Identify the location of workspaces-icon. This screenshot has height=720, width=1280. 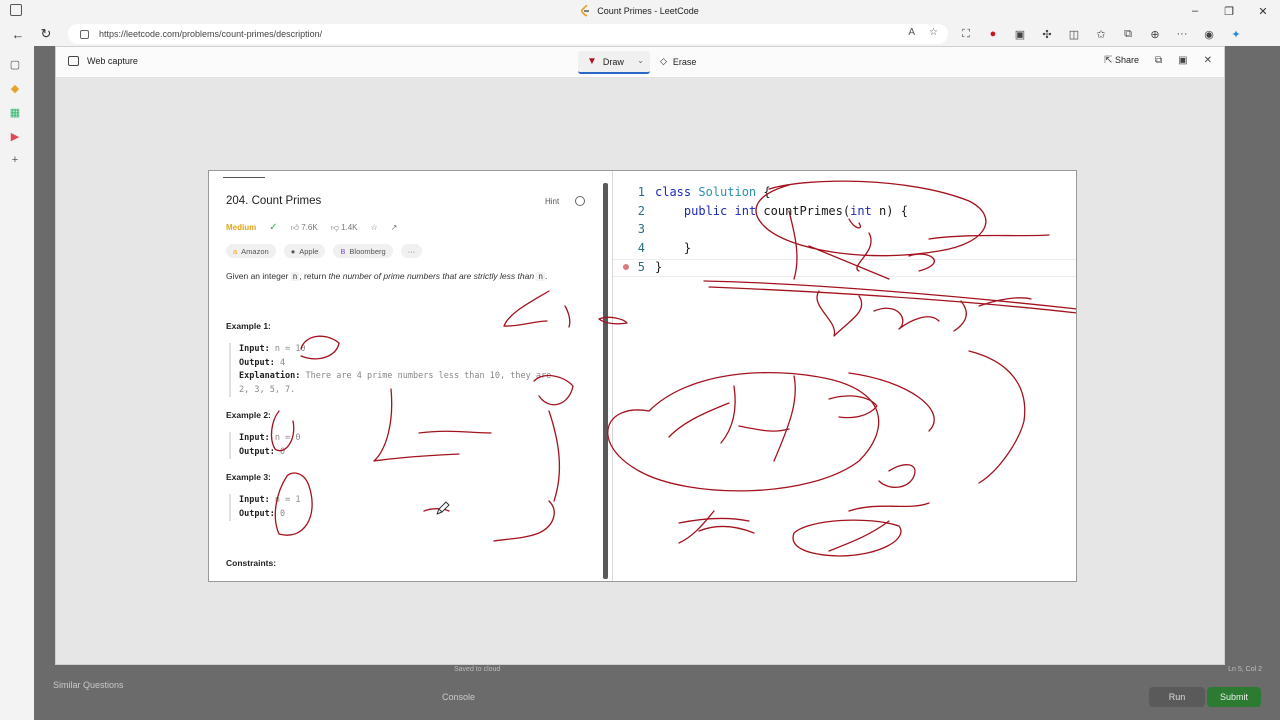
(16, 10).